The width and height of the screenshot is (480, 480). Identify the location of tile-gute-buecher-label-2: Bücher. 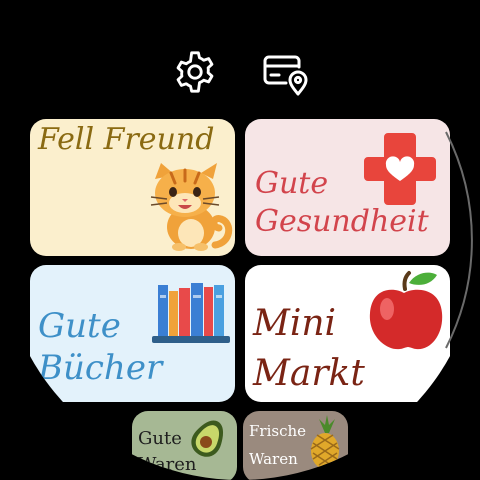
(100, 368).